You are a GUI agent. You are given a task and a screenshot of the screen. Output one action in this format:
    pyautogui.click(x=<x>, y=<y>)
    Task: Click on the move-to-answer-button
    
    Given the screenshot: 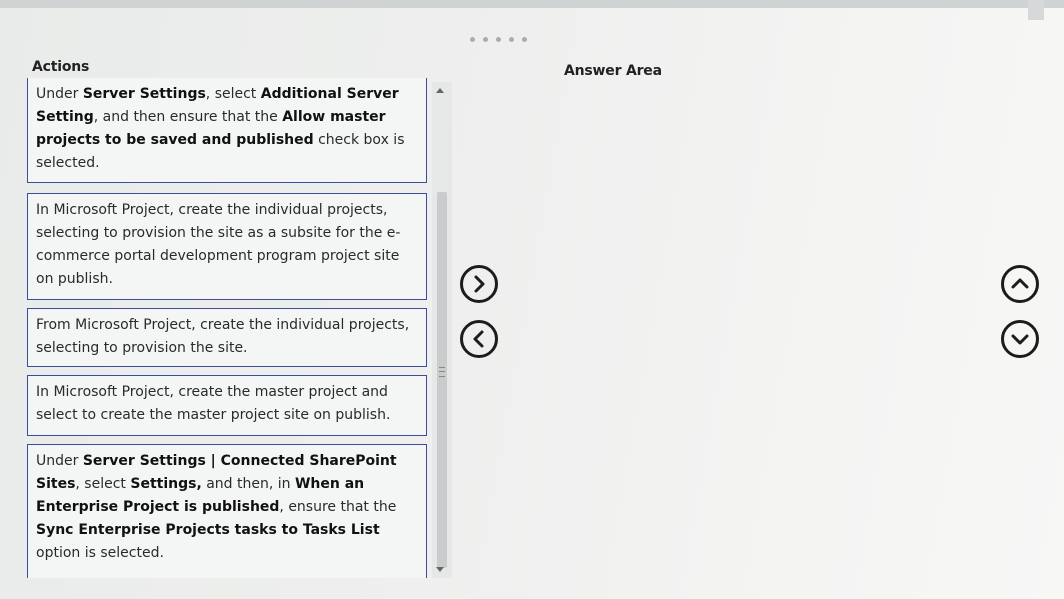 What is the action you would take?
    pyautogui.click(x=479, y=284)
    